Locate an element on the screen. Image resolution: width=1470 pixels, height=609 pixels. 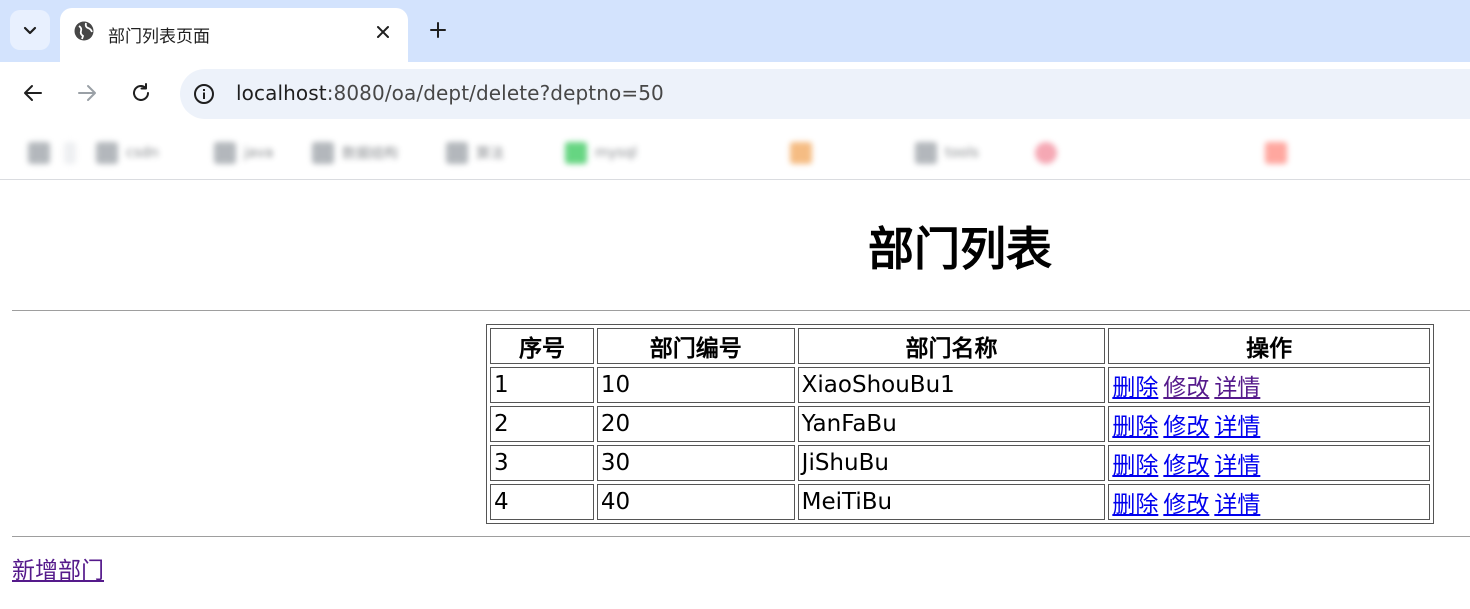
table-header-row: 序号 部门编号 部门名称 操作 is located at coordinates (960, 346).